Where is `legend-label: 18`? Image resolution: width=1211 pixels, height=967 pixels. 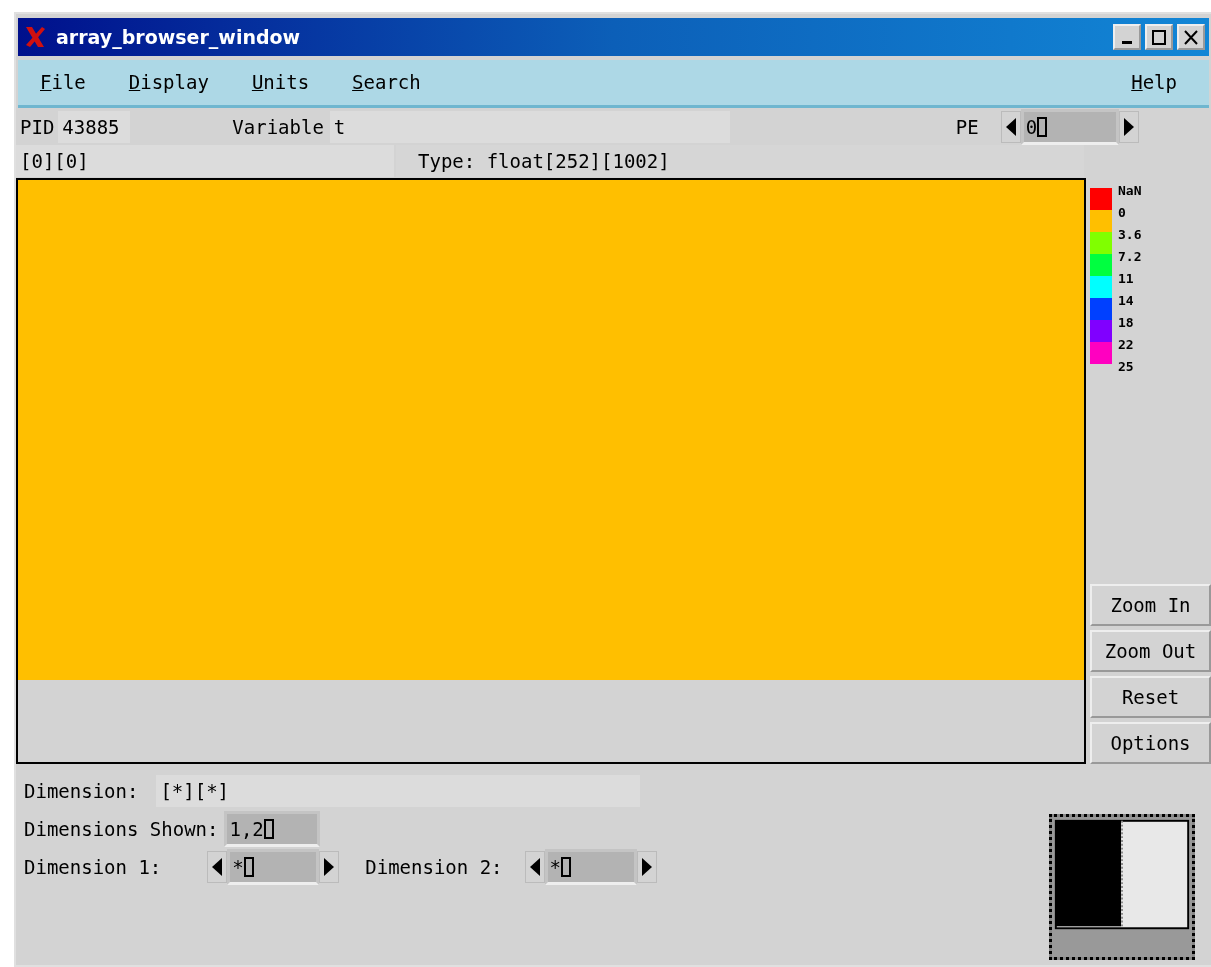
legend-label: 18 is located at coordinates (1126, 323).